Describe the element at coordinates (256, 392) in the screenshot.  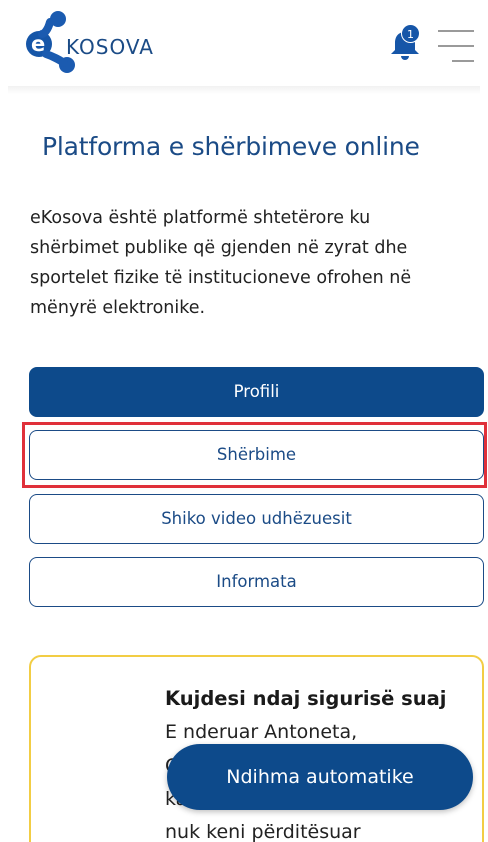
I see `profile-button: Profili` at that location.